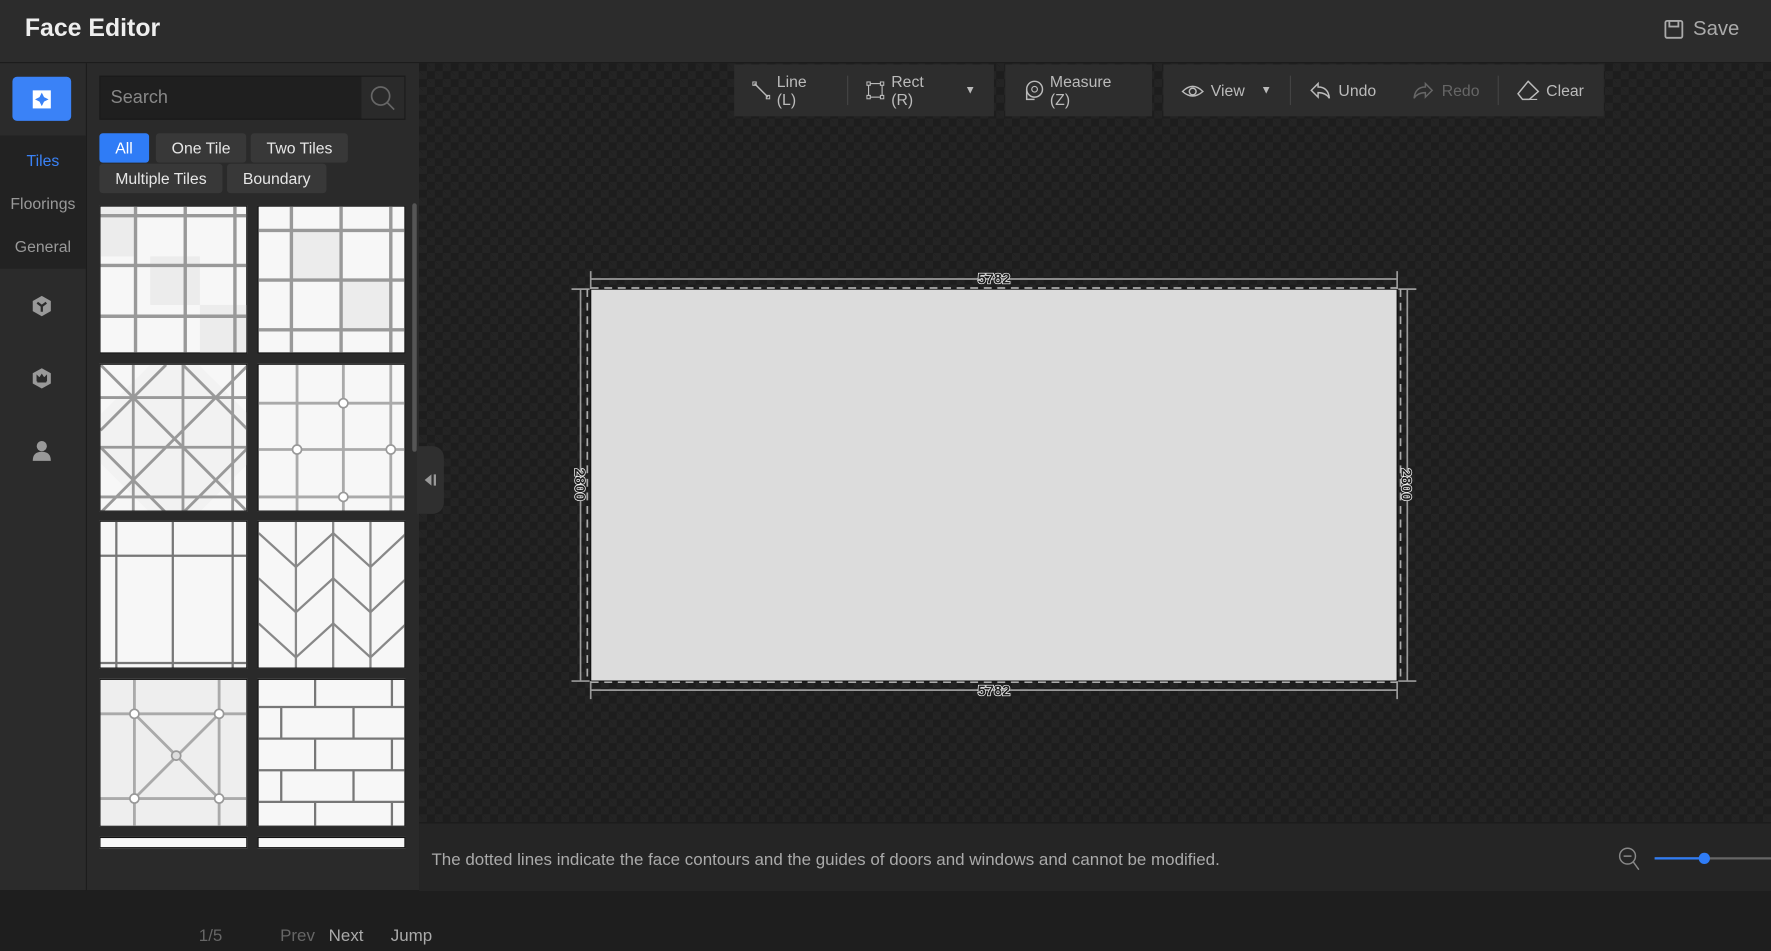  Describe the element at coordinates (1716, 28) in the screenshot. I see `save-label: Save` at that location.